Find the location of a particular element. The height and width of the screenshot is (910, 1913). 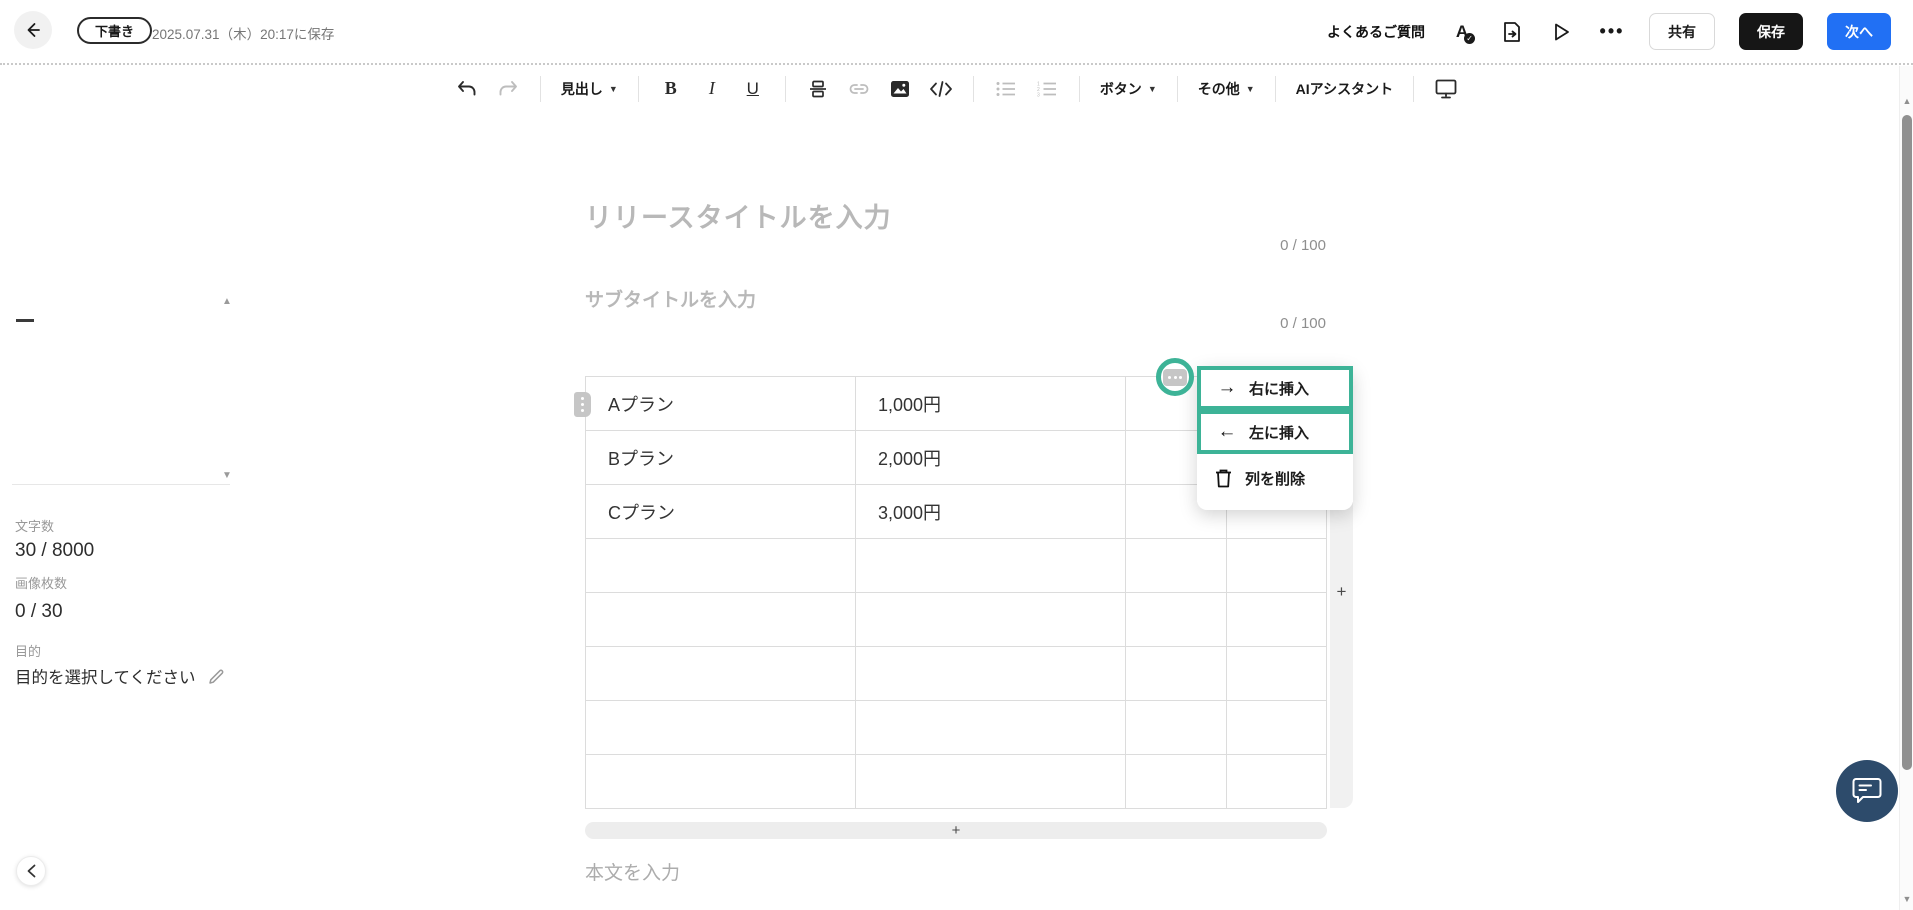

proofread-icon: A ✓ is located at coordinates (1462, 32).